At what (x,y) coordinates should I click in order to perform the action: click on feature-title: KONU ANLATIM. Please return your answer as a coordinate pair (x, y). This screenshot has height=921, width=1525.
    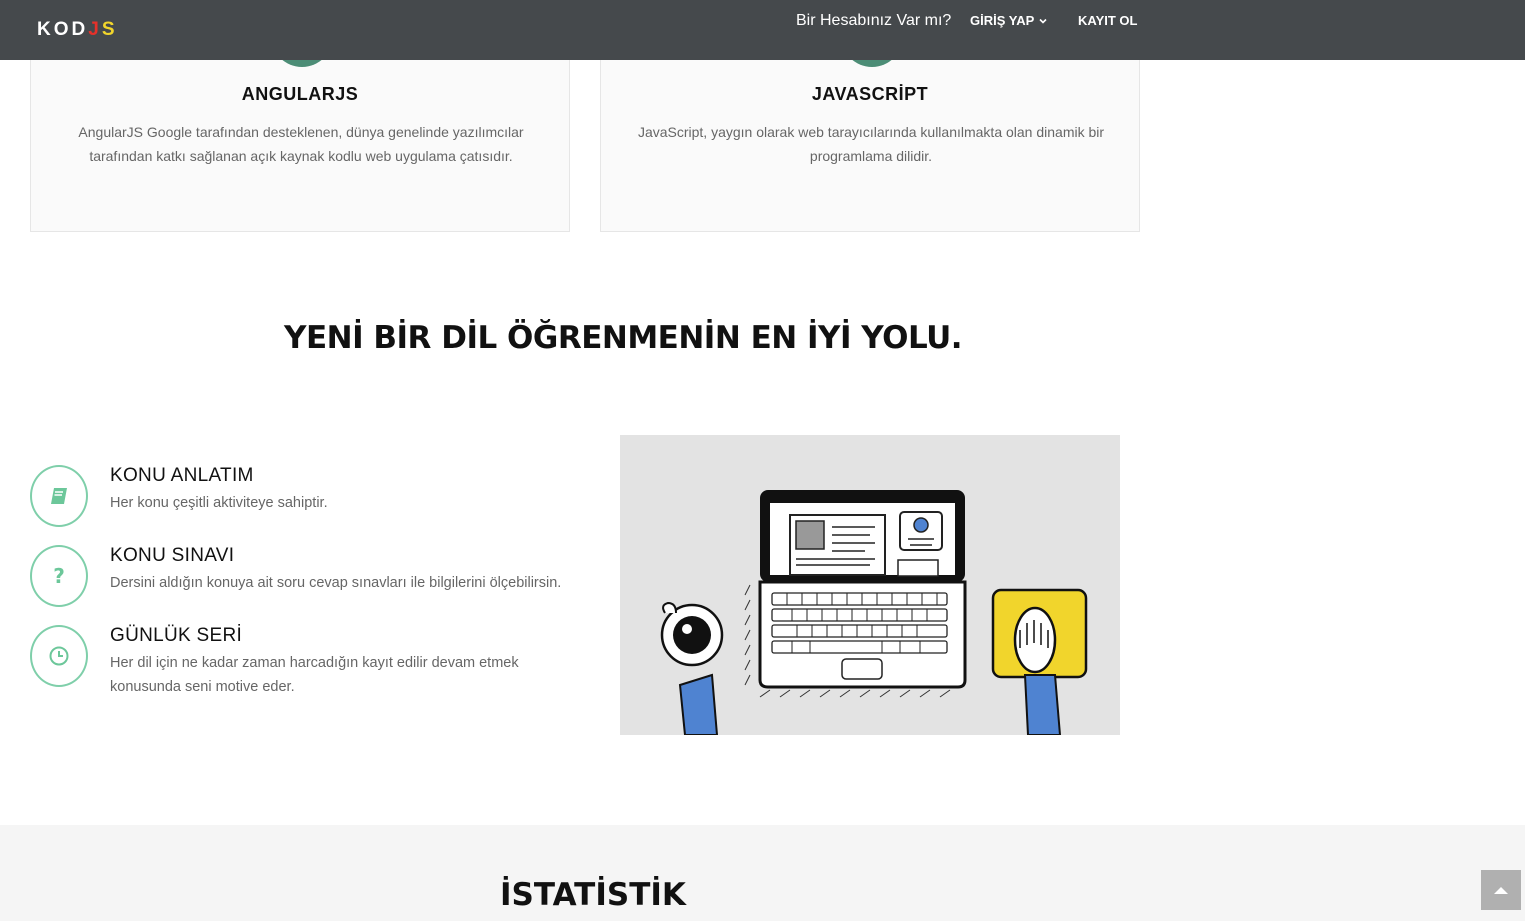
    Looking at the image, I should click on (182, 475).